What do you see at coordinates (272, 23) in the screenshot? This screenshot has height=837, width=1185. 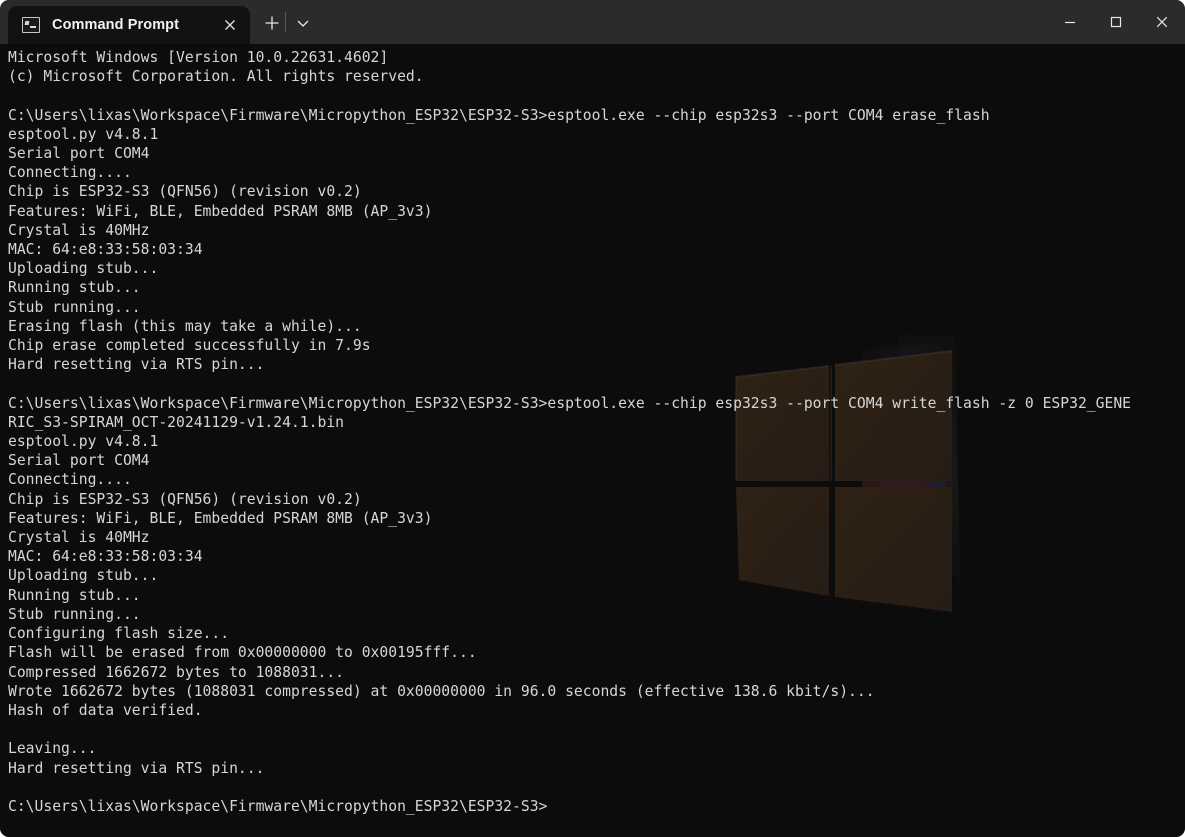 I see `new-tab-button` at bounding box center [272, 23].